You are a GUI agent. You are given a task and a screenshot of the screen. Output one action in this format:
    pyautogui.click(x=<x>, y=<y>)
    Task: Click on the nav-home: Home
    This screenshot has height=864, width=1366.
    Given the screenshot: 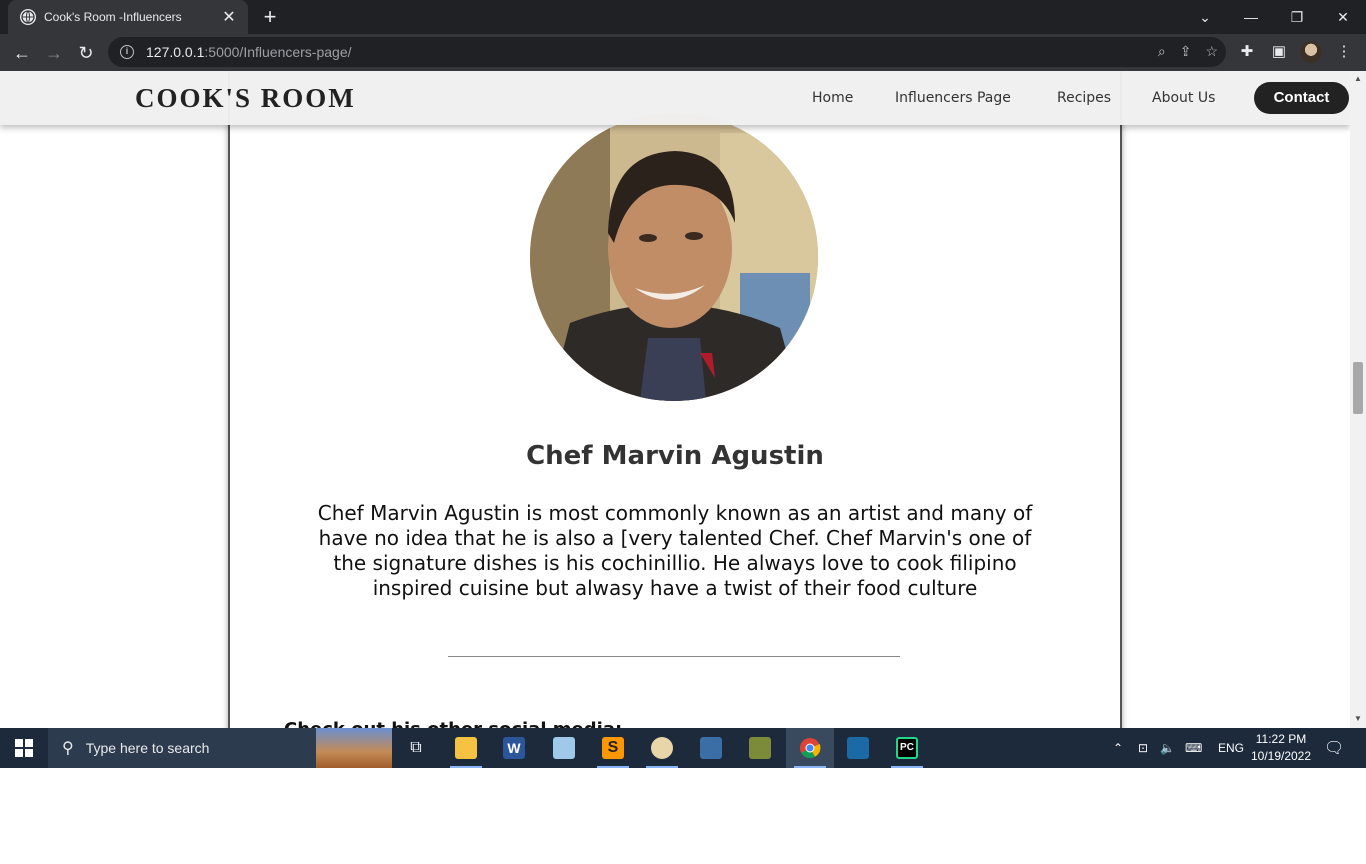 What is the action you would take?
    pyautogui.click(x=832, y=98)
    